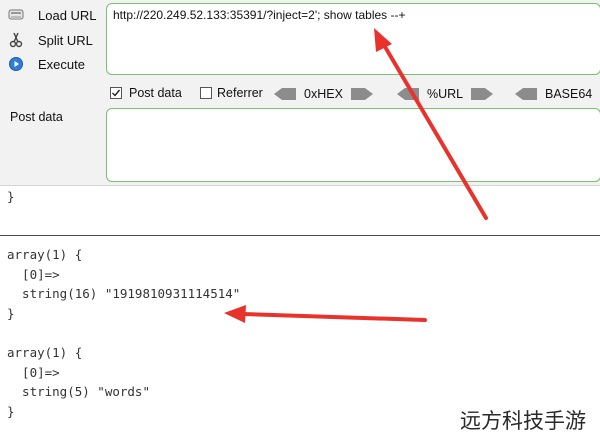 Image resolution: width=600 pixels, height=443 pixels. What do you see at coordinates (325, 314) in the screenshot?
I see `red-arrow-result` at bounding box center [325, 314].